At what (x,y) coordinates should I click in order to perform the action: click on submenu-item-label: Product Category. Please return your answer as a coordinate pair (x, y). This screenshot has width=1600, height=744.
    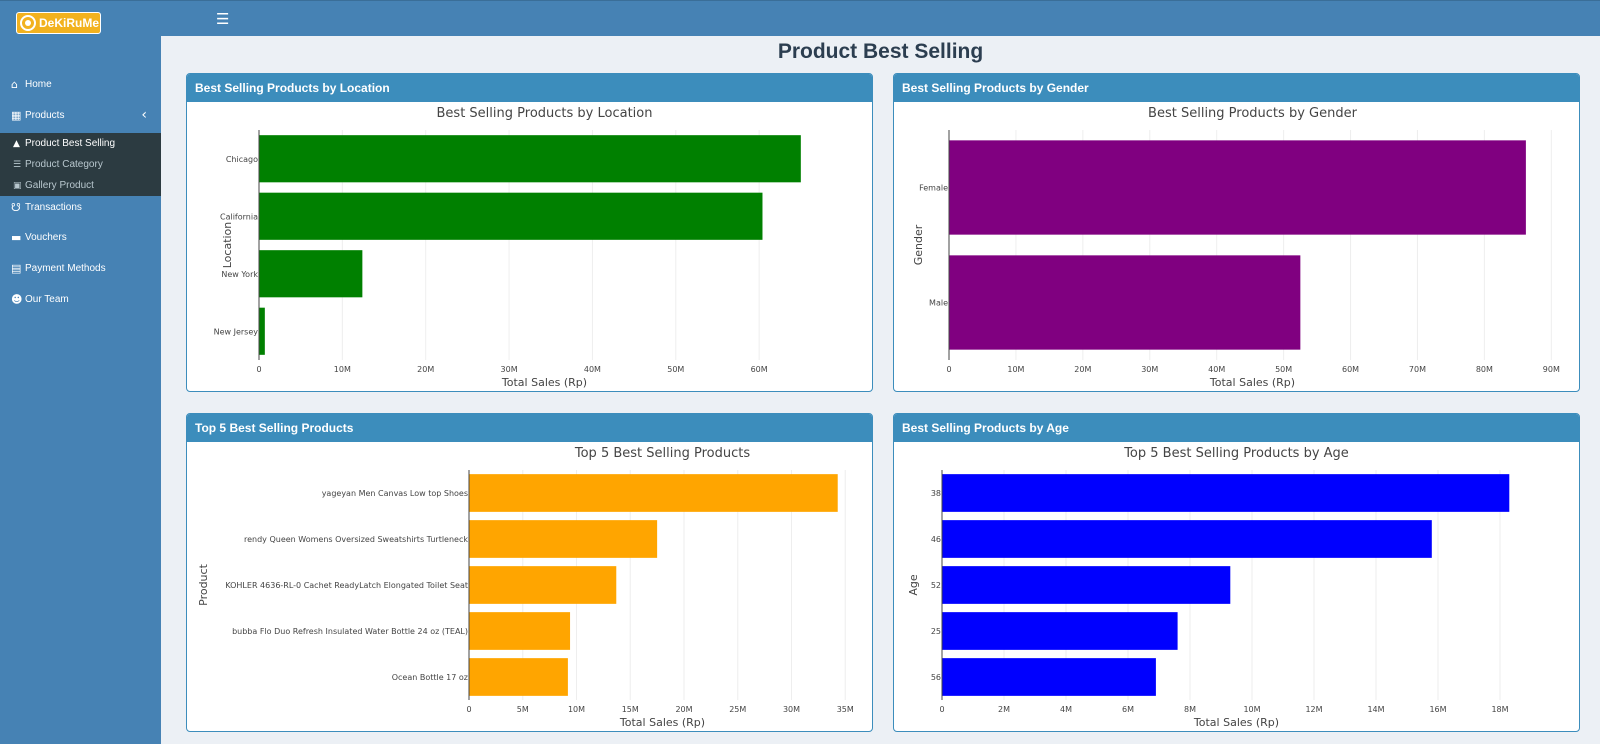
    Looking at the image, I should click on (64, 164).